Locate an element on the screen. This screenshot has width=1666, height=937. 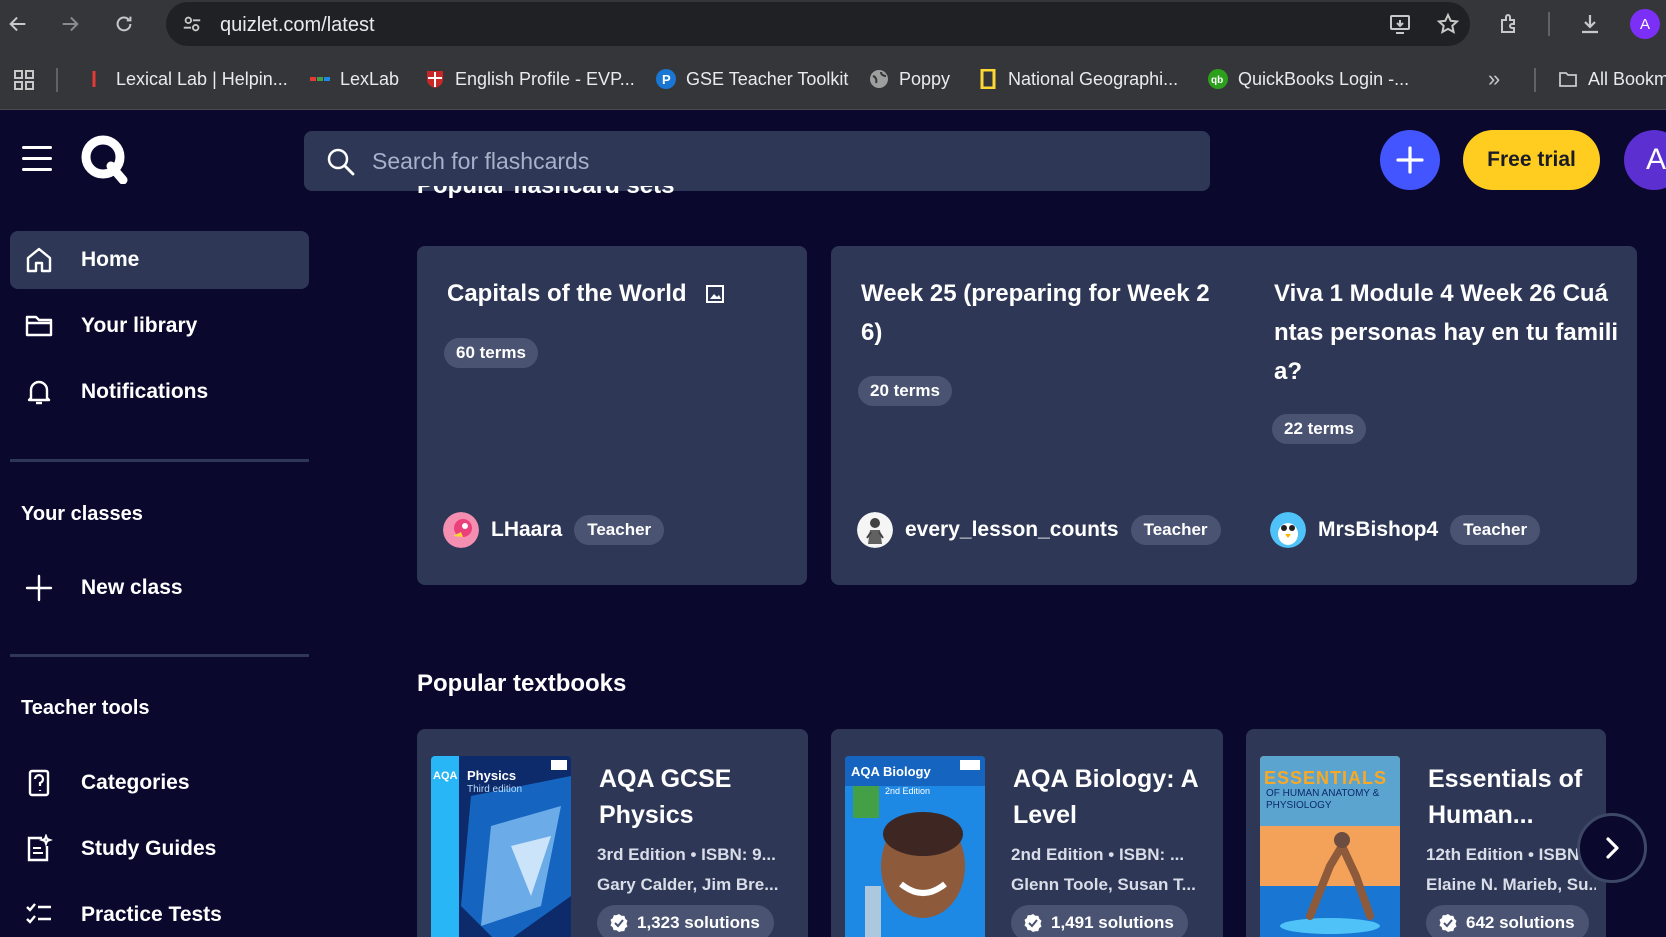
new-class-button: New class is located at coordinates (159, 588).